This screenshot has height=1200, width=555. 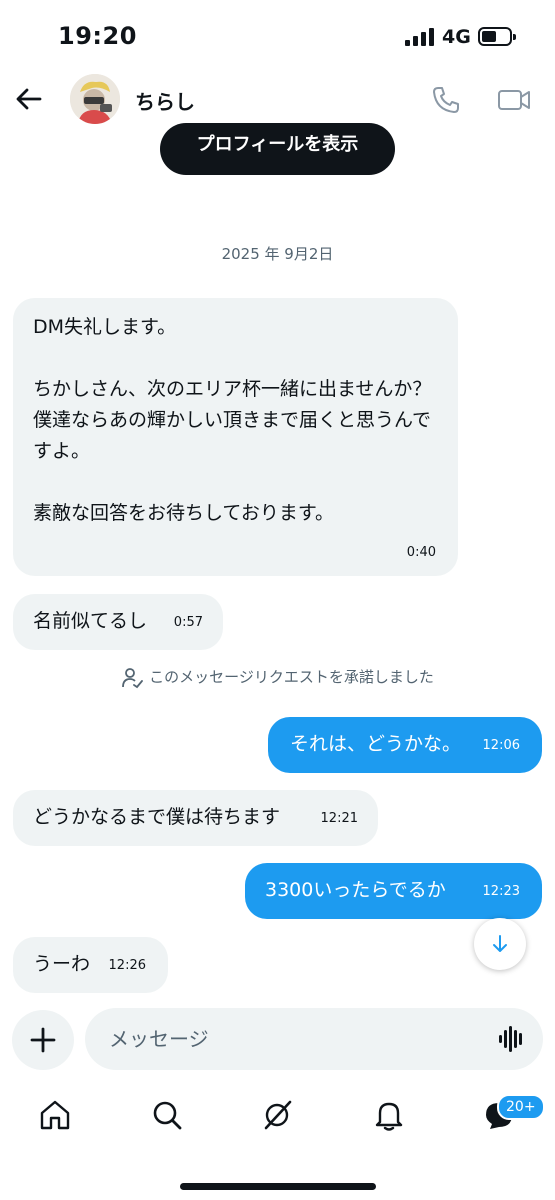 I want to click on message-time: 0:57, so click(x=188, y=622).